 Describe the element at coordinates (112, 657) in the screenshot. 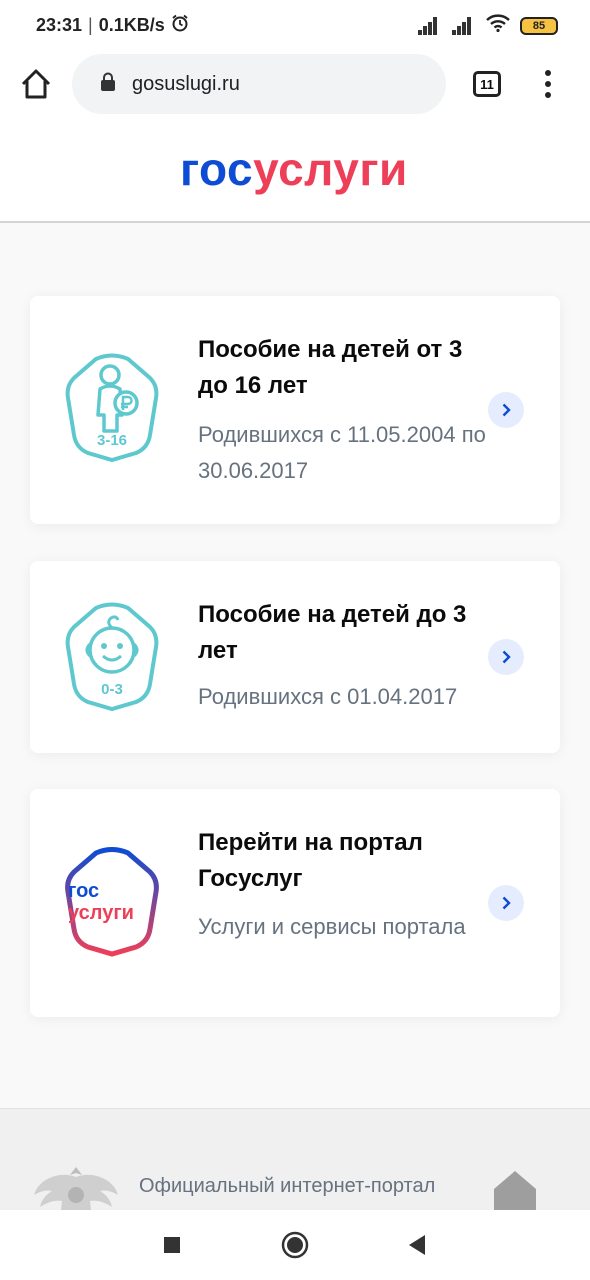

I see `baby-face-icon: 0-3` at that location.